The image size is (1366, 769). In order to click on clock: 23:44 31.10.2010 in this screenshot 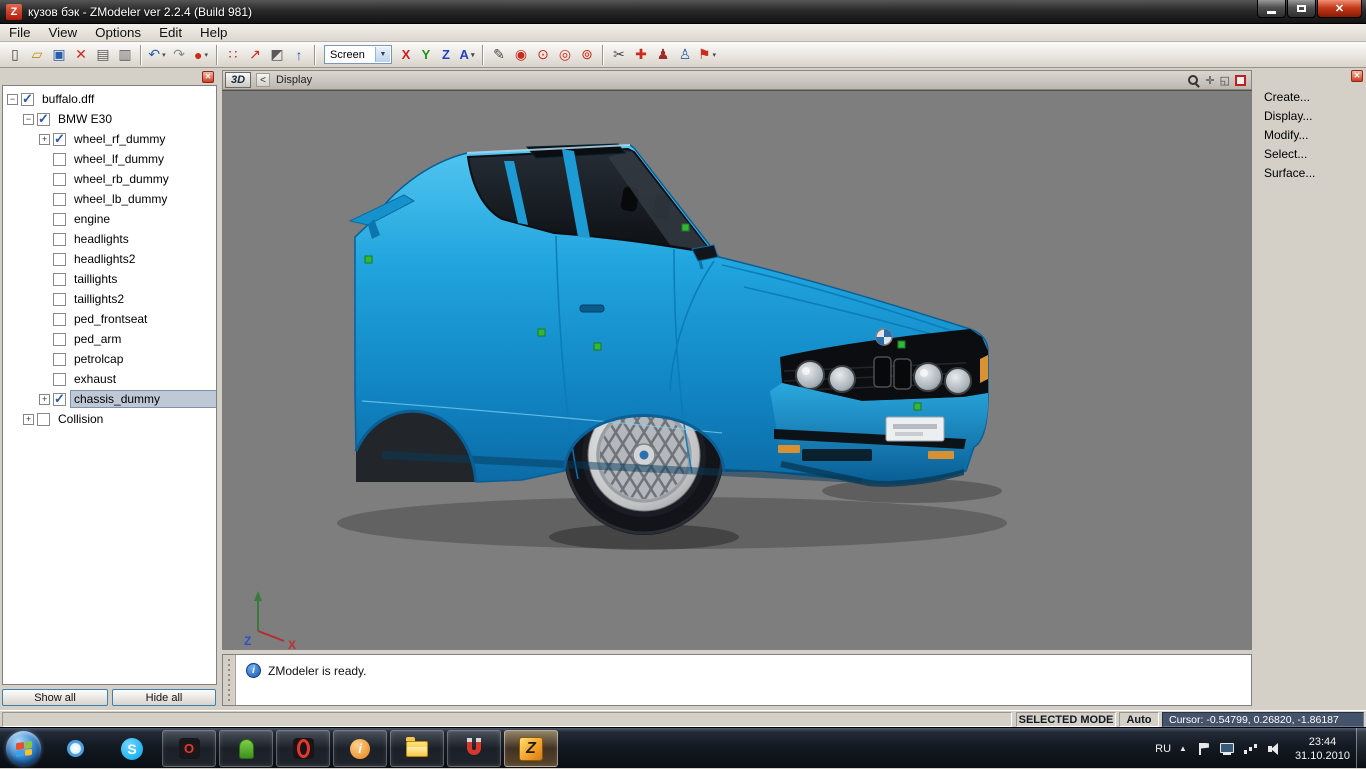, I will do `click(1322, 749)`.